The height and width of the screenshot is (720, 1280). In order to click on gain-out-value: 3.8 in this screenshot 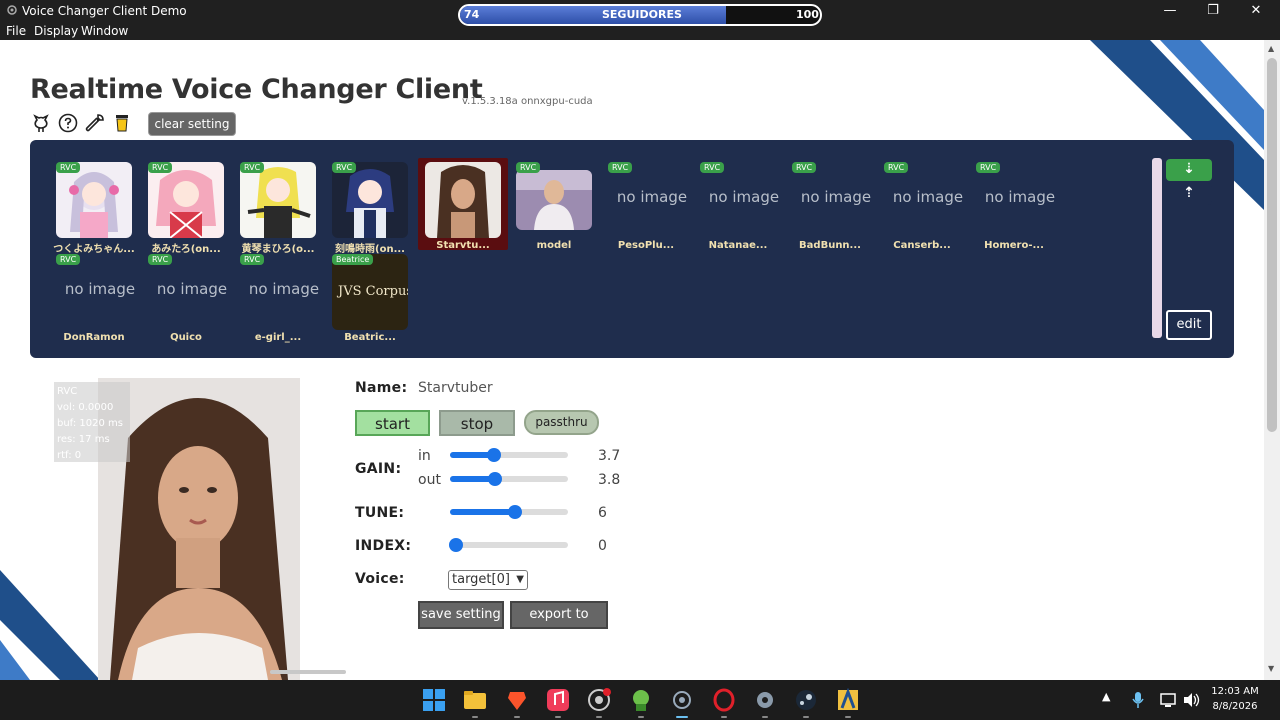, I will do `click(609, 480)`.